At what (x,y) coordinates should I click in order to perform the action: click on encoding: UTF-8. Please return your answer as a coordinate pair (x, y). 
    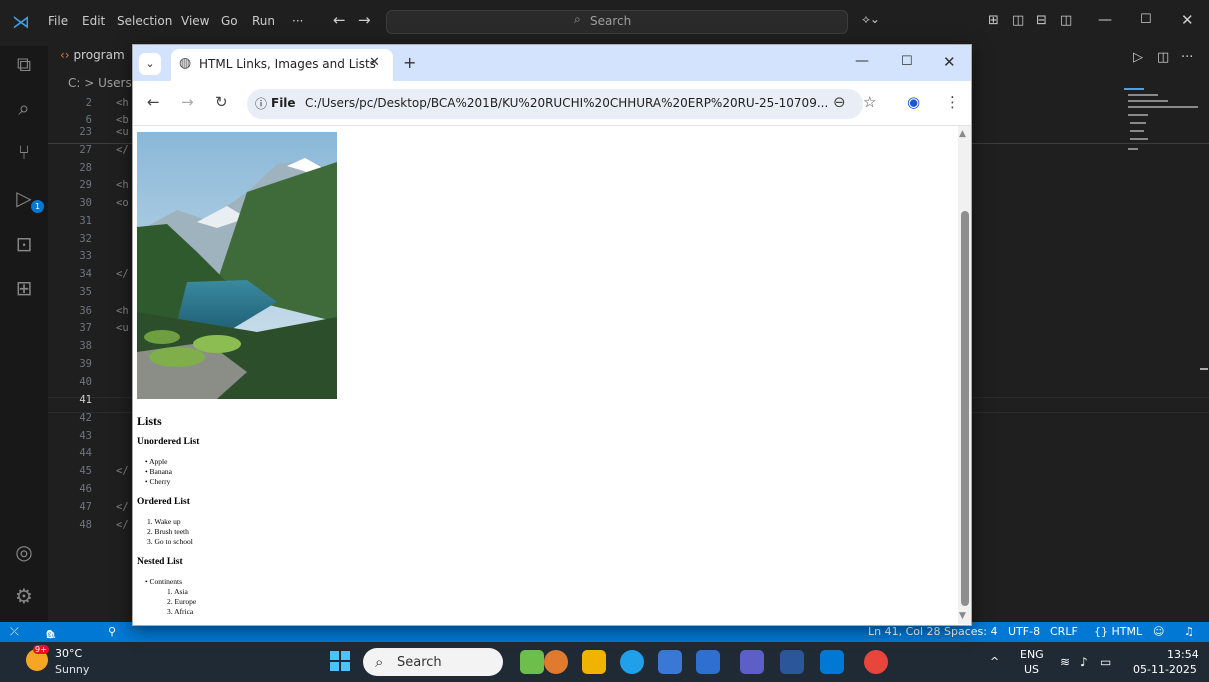
    Looking at the image, I should click on (1024, 631).